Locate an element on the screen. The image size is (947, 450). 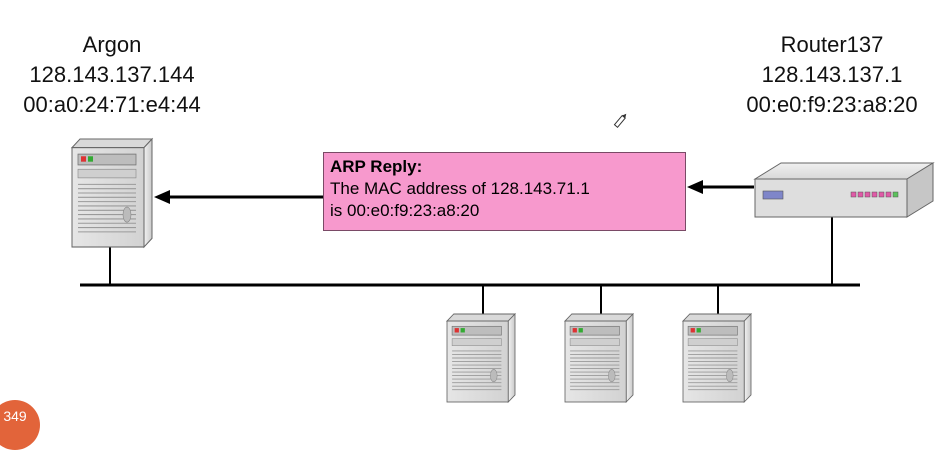
router-name: Router137 is located at coordinates (832, 44).